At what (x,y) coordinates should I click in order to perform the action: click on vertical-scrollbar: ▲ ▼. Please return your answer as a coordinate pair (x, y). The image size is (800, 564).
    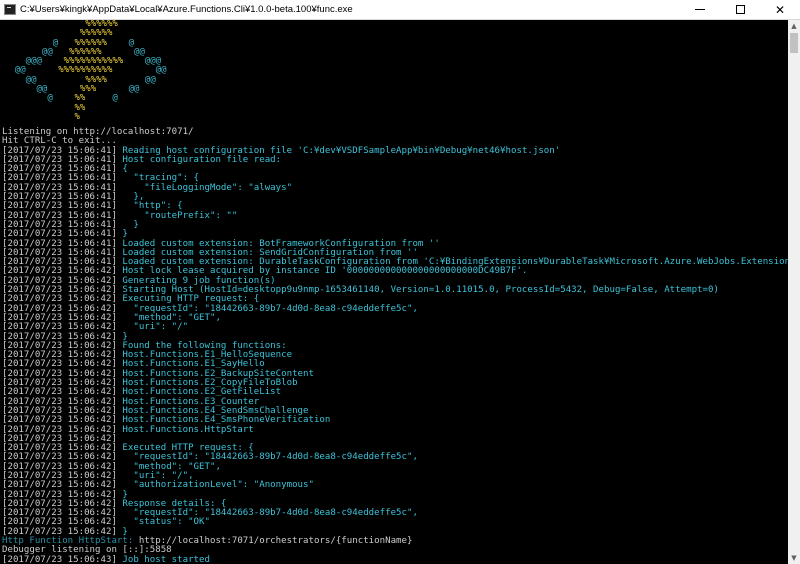
    Looking at the image, I should click on (794, 292).